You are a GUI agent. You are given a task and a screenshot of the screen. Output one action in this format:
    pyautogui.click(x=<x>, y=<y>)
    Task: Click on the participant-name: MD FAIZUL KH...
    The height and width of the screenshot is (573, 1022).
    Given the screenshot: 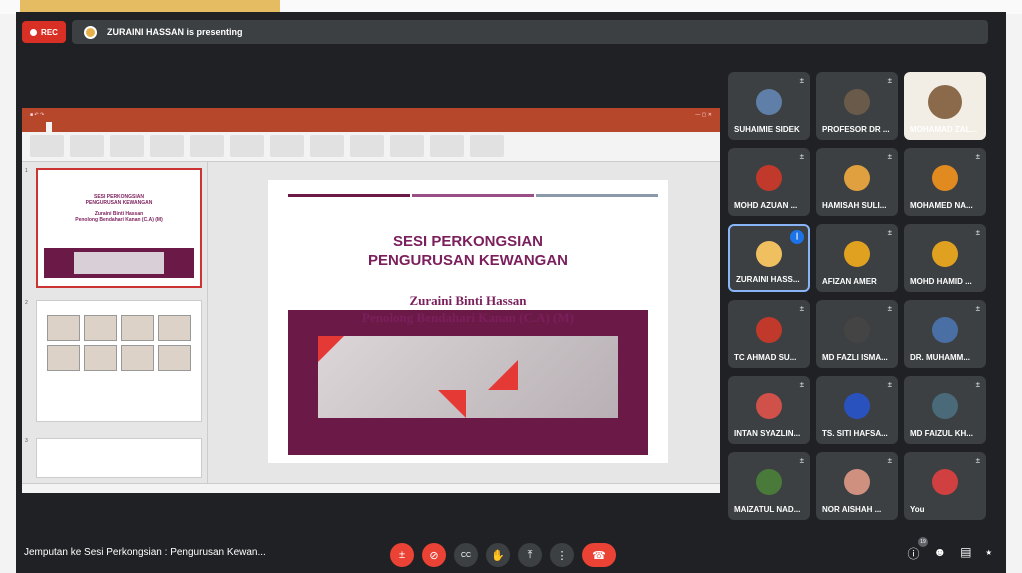 What is the action you would take?
    pyautogui.click(x=941, y=433)
    